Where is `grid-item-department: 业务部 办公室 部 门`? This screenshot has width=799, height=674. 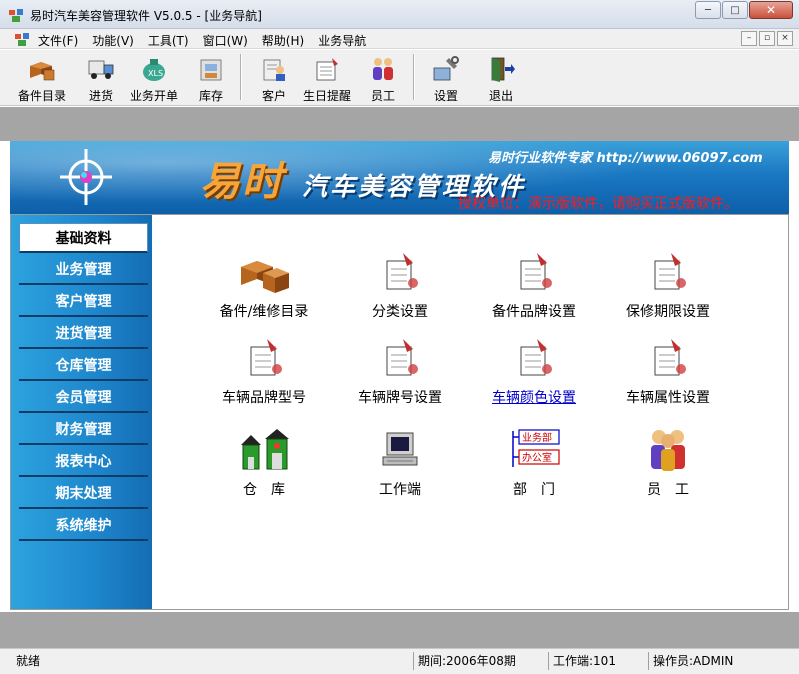
grid-item-department: 业务部 办公室 部 门 is located at coordinates (534, 467).